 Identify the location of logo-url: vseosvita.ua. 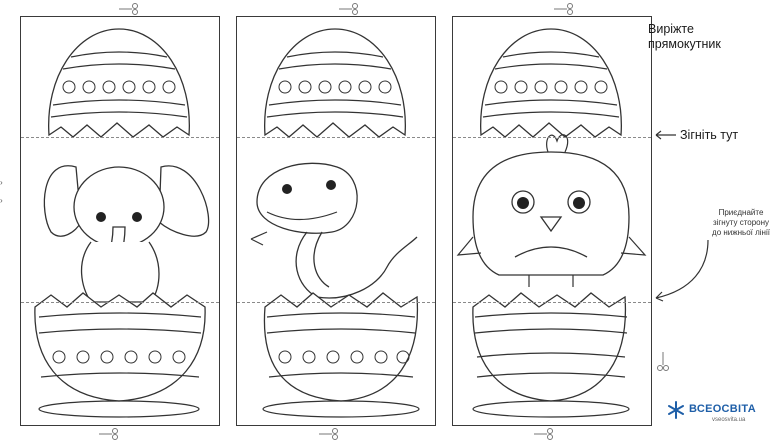
(729, 420).